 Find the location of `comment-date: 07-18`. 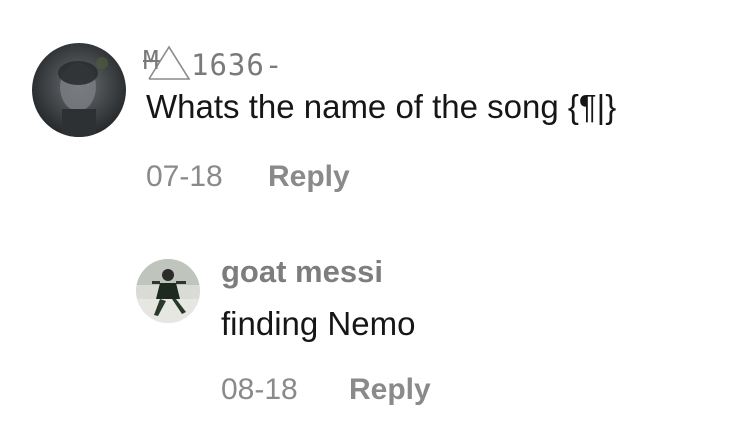

comment-date: 07-18 is located at coordinates (184, 176).